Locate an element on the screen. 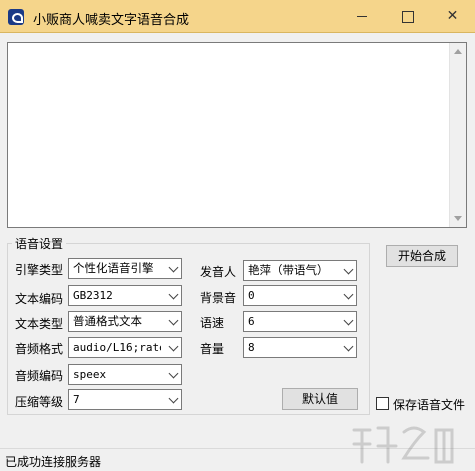 This screenshot has height=471, width=475. engine-type-label: 引擎类型 is located at coordinates (39, 270).